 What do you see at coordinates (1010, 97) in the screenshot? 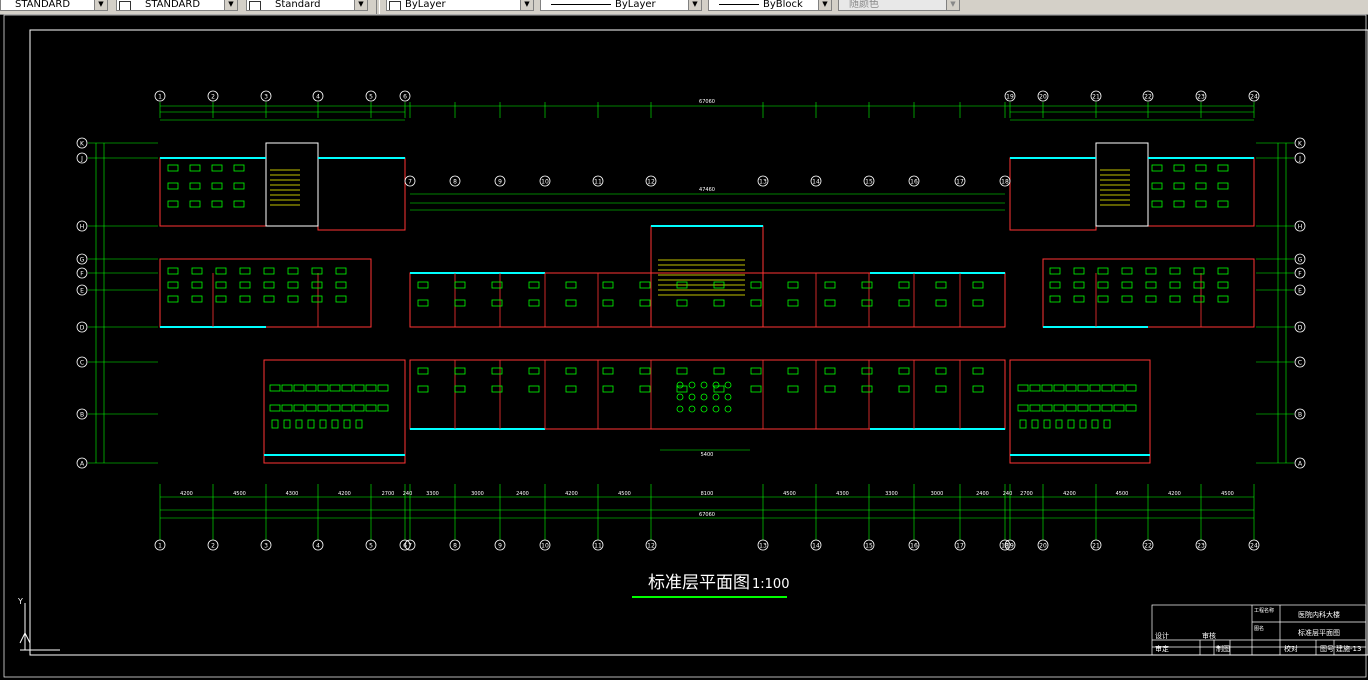
I see `grid-top-label: 19` at bounding box center [1010, 97].